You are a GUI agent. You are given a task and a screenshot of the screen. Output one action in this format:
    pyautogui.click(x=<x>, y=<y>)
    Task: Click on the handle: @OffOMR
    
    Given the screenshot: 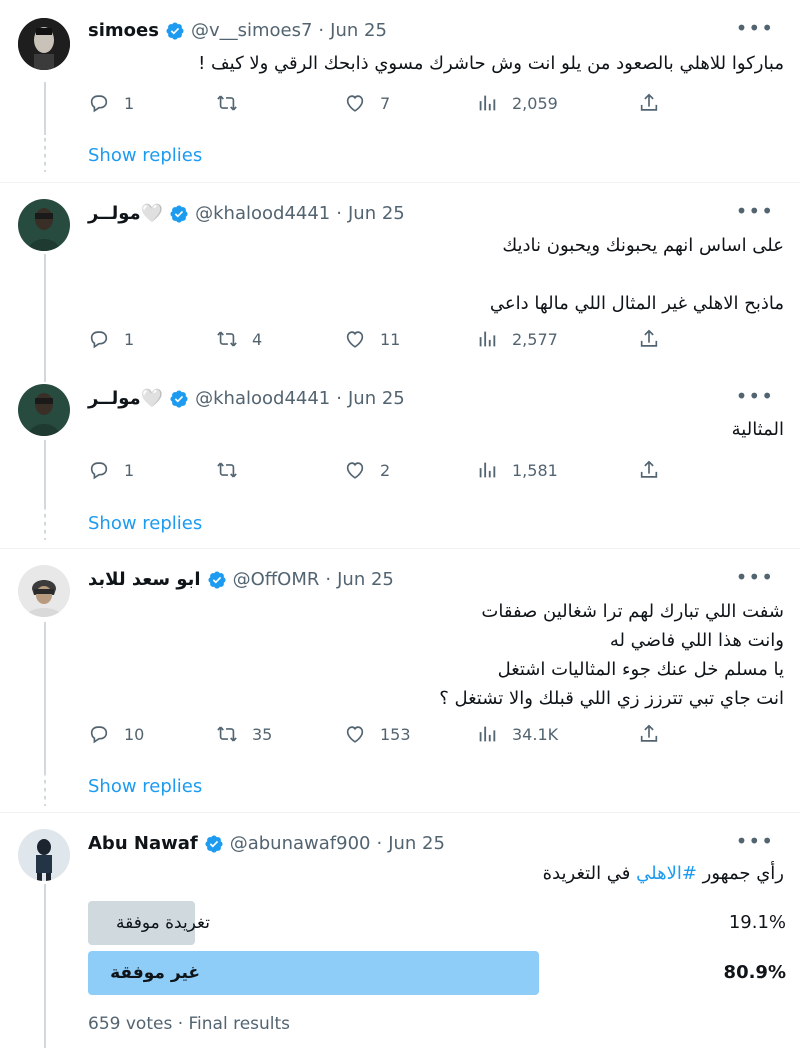 What is the action you would take?
    pyautogui.click(x=276, y=579)
    